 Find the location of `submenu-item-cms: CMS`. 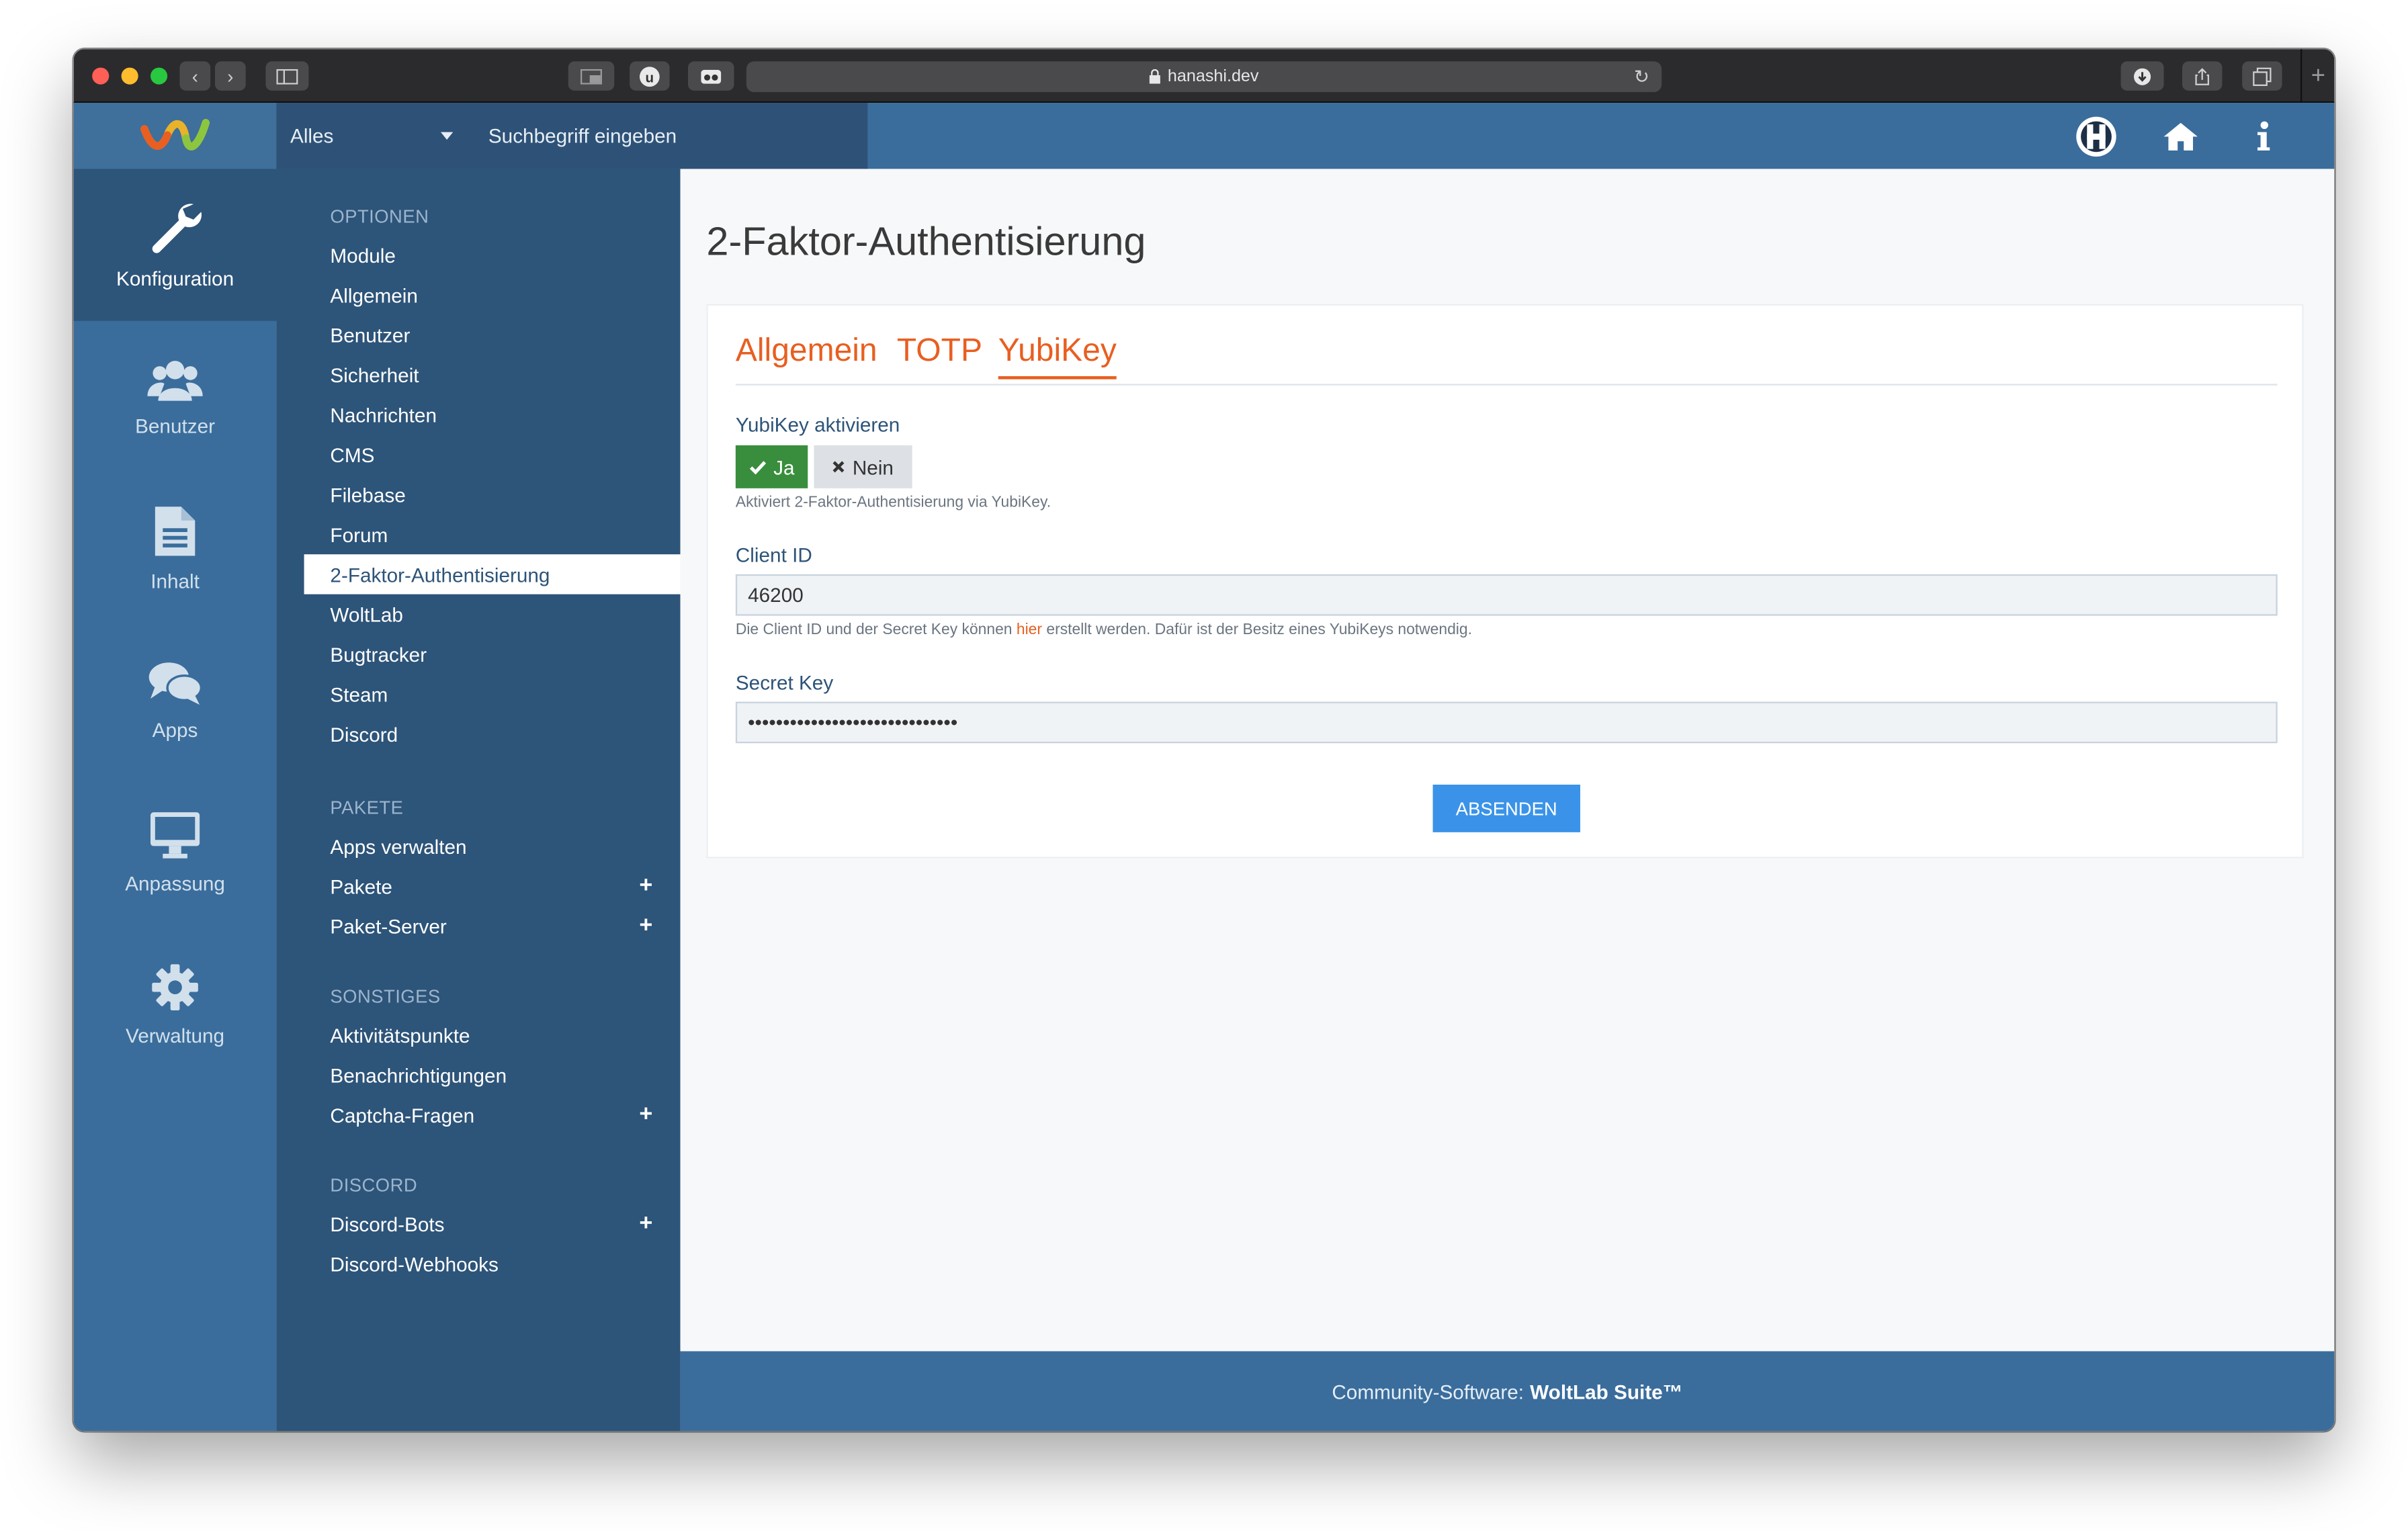

submenu-item-cms: CMS is located at coordinates (492, 455).